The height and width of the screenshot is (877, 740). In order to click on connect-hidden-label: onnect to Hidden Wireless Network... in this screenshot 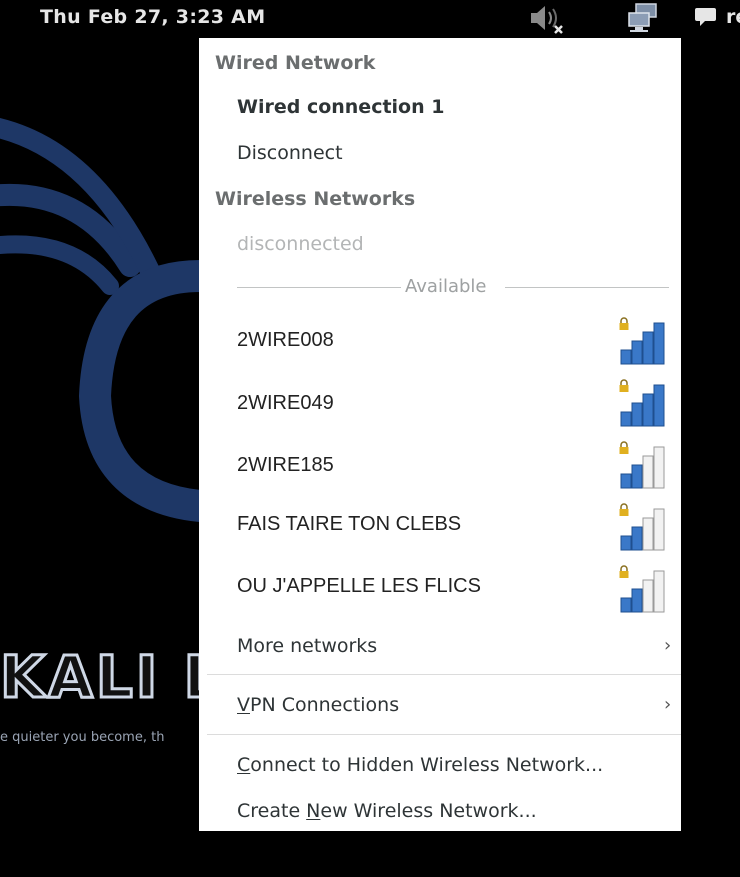, I will do `click(427, 765)`.